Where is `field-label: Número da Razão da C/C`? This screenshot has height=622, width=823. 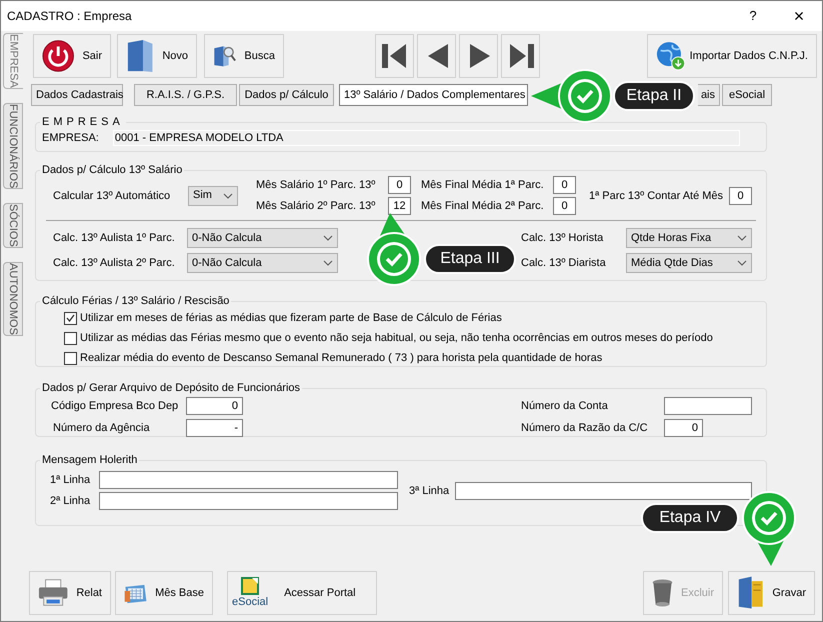
field-label: Número da Razão da C/C is located at coordinates (585, 428).